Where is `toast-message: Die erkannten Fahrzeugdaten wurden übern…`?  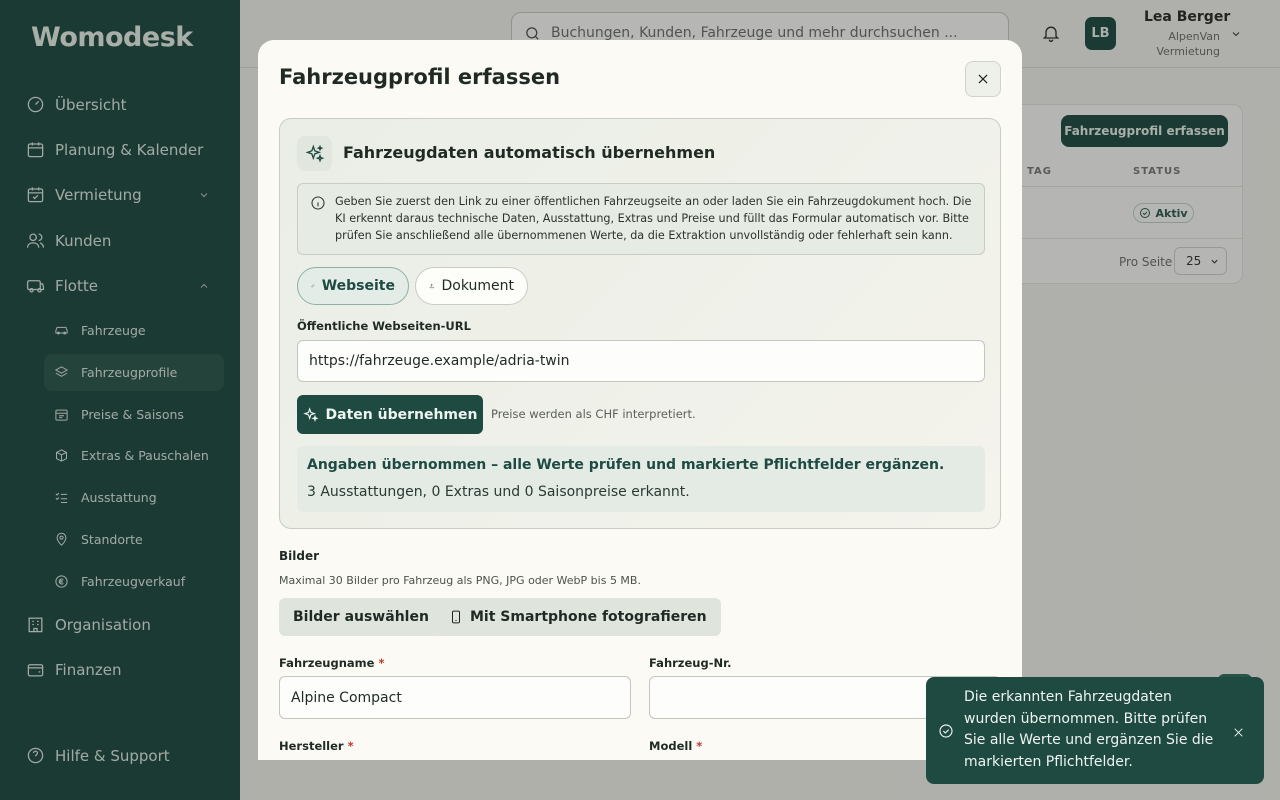 toast-message: Die erkannten Fahrzeugdaten wurden übern… is located at coordinates (1089, 729).